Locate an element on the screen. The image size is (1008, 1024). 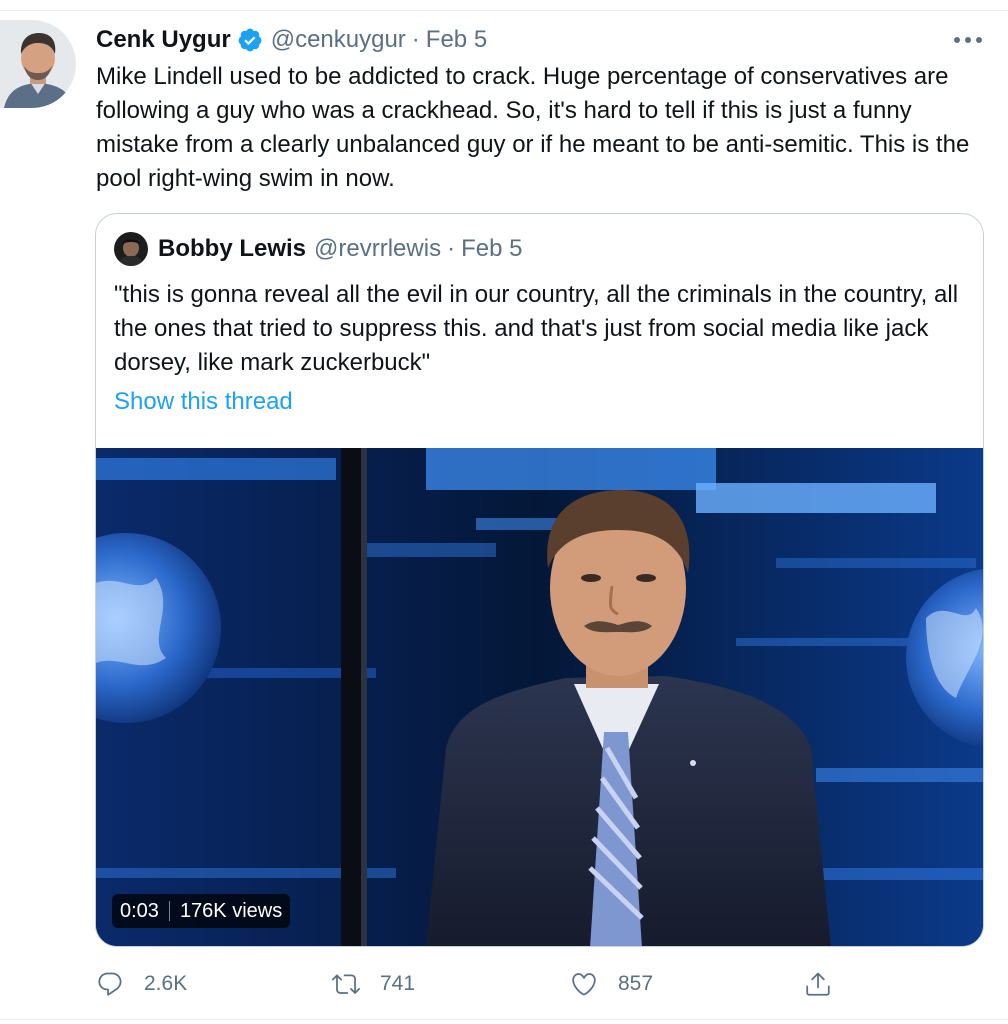
retweet-button: 741 is located at coordinates (373, 984).